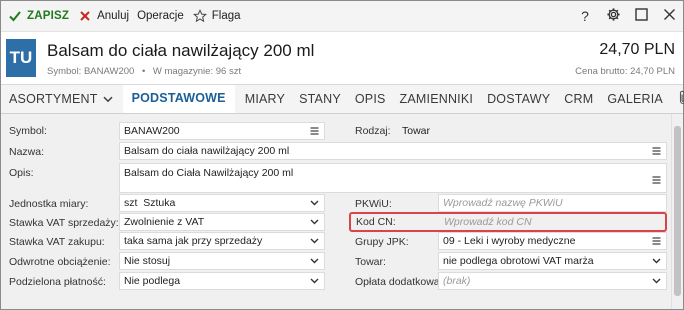 This screenshot has height=310, width=684. I want to click on close-button, so click(669, 16).